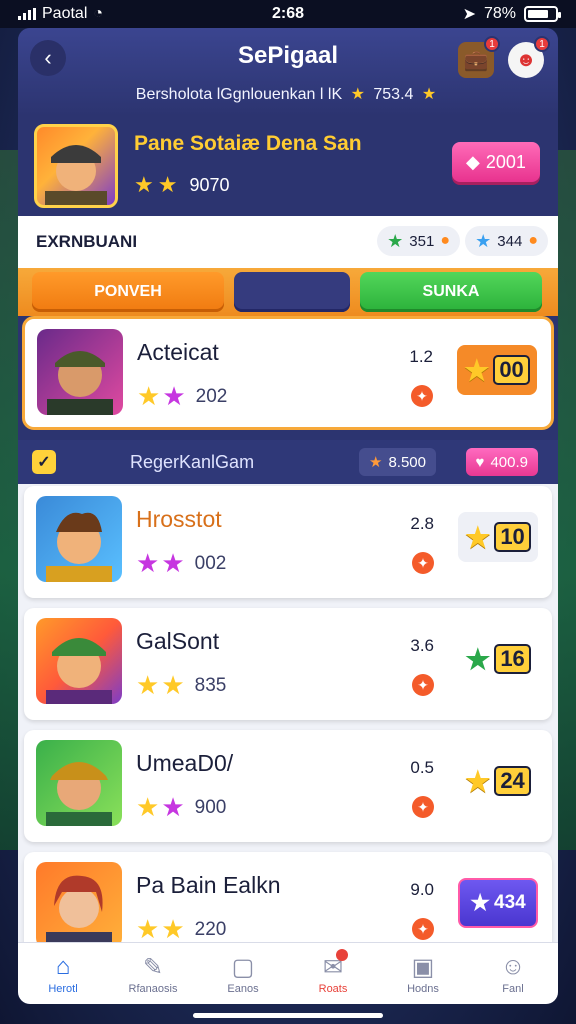 The image size is (576, 1024). I want to click on bag-icon: ▢, so click(243, 967).